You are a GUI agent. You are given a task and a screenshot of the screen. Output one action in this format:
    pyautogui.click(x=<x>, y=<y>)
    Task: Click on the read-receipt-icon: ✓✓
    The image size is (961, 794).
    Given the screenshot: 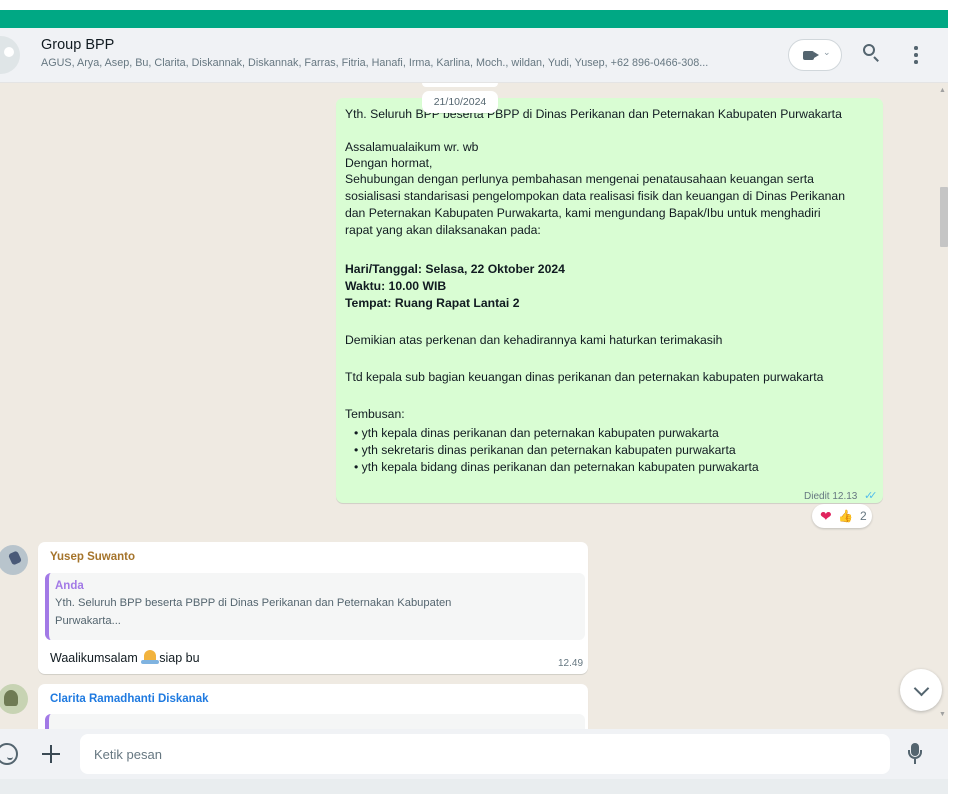 What is the action you would take?
    pyautogui.click(x=871, y=496)
    